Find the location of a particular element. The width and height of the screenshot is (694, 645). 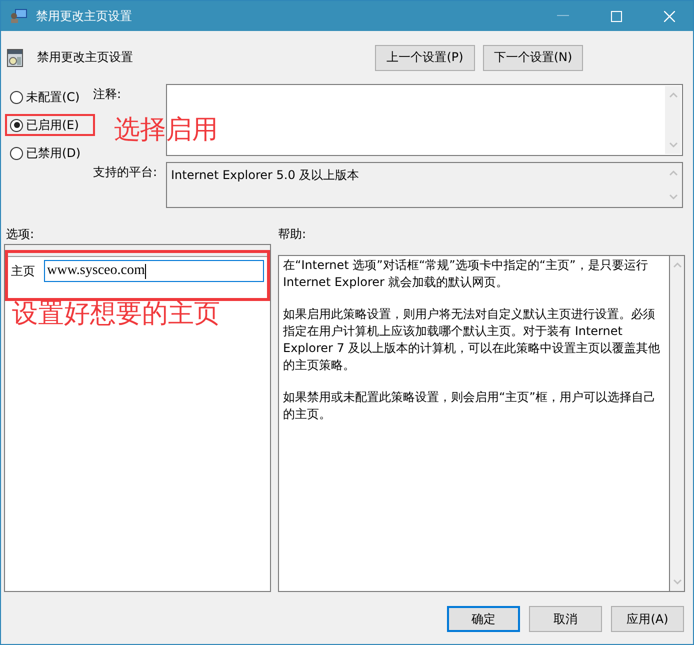

annotation-text: 选择启用 is located at coordinates (166, 130).